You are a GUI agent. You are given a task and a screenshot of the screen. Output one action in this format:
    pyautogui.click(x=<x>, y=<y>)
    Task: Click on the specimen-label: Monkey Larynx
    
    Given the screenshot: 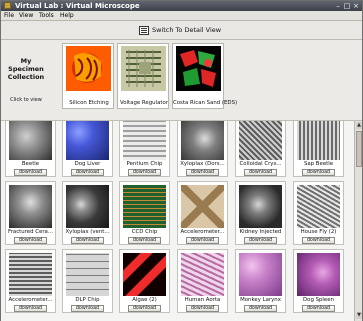 What is the action you would take?
    pyautogui.click(x=260, y=300)
    